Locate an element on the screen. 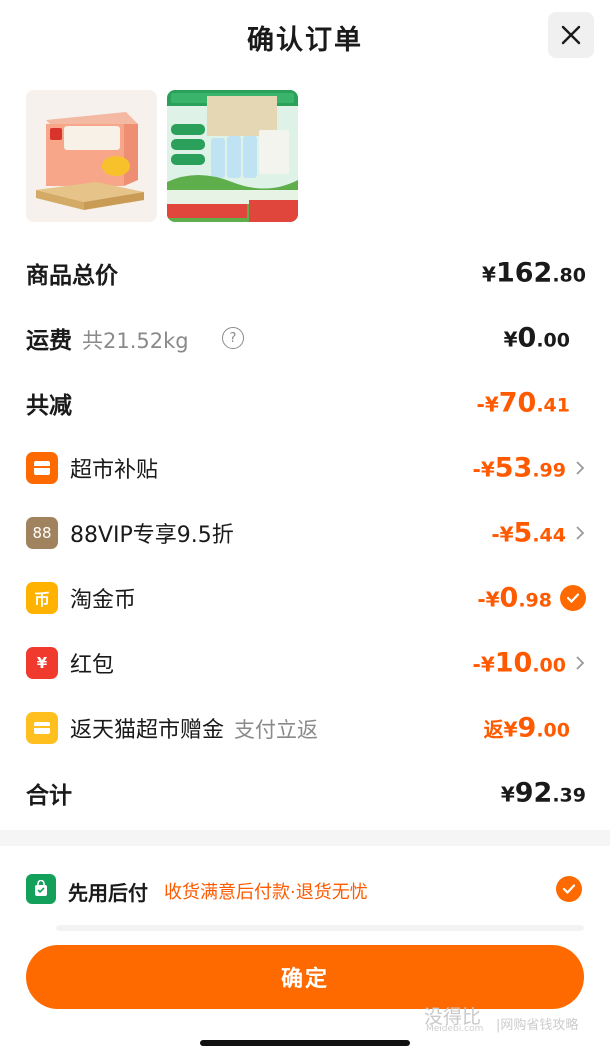  discount-amount: -¥10.00 is located at coordinates (519, 663).